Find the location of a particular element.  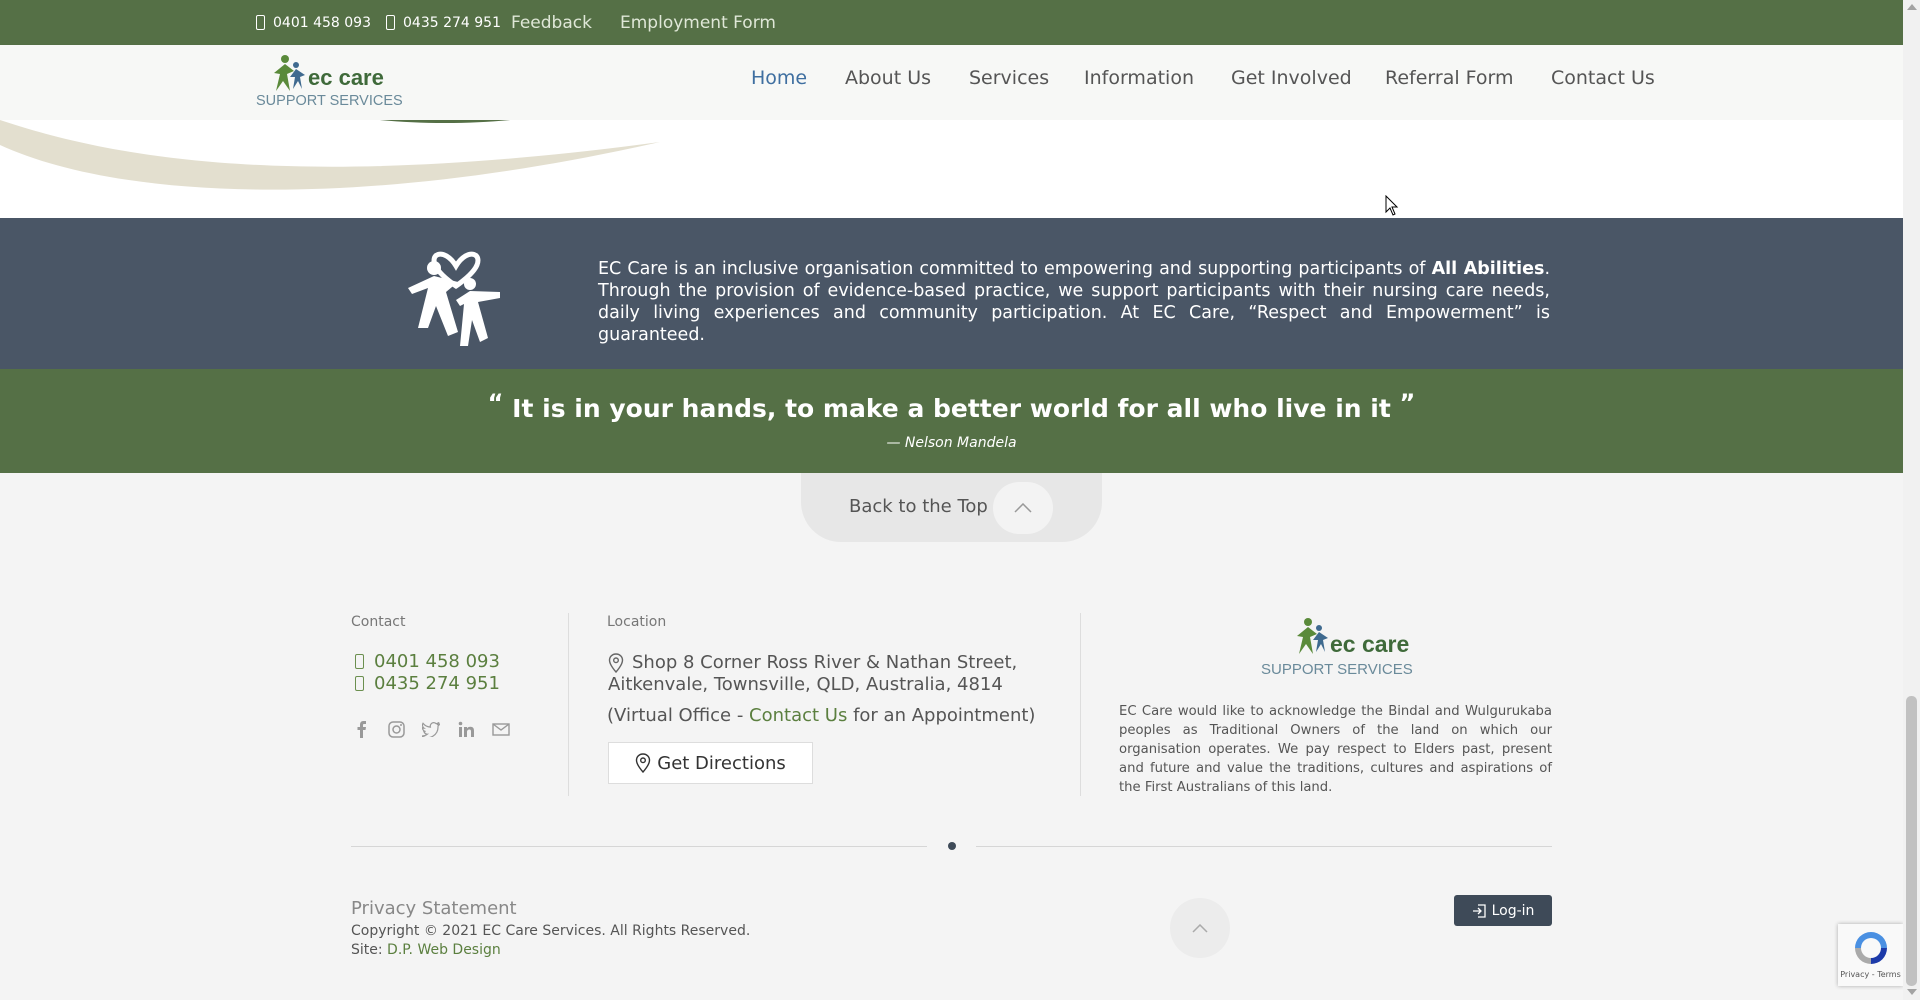

nav-contact-us: Contact Us is located at coordinates (1603, 78).